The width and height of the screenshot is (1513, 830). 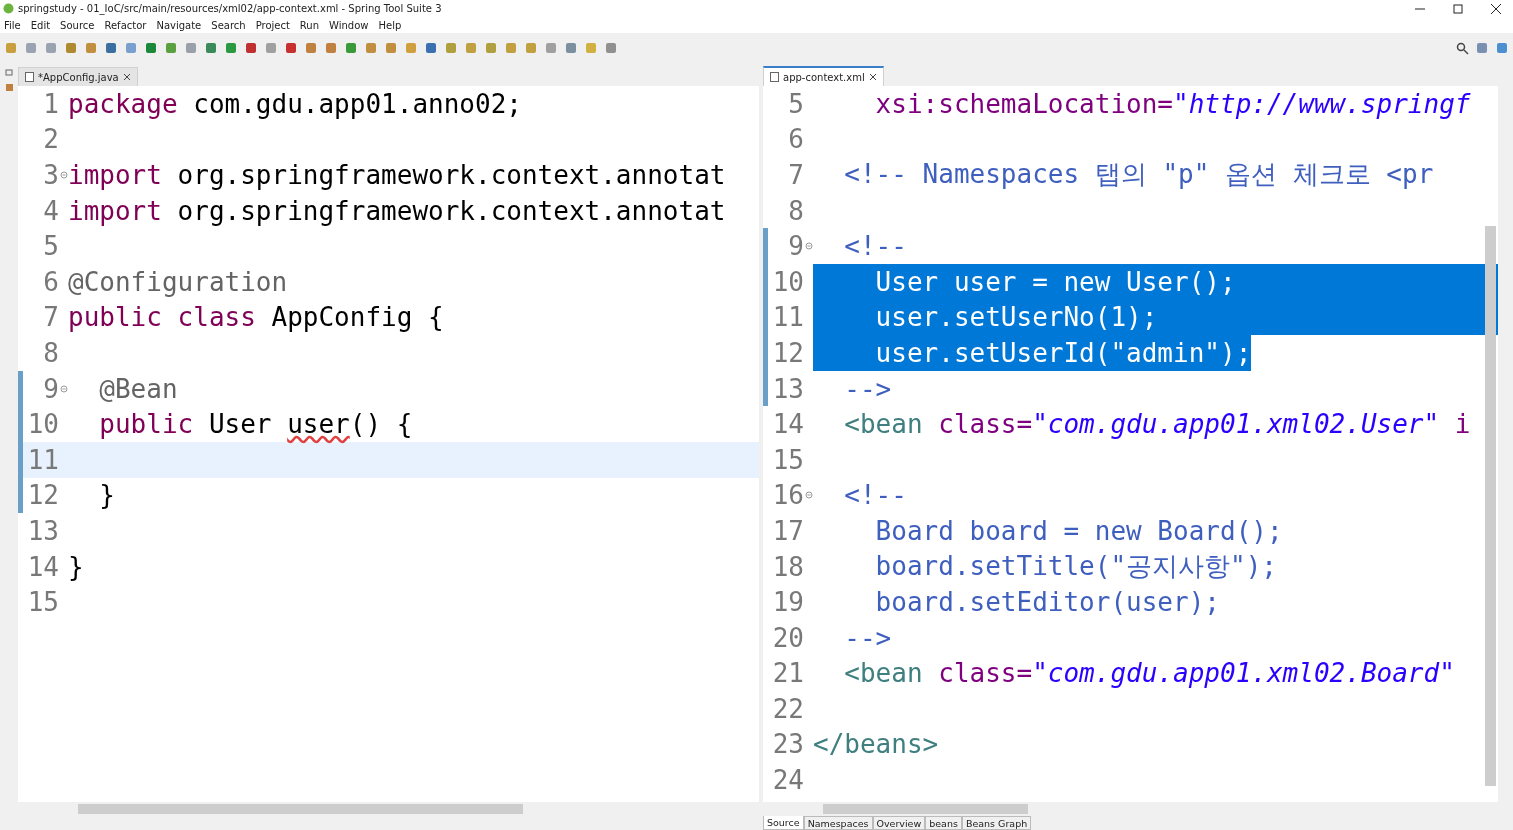 I want to click on menu-item: Help, so click(x=390, y=25).